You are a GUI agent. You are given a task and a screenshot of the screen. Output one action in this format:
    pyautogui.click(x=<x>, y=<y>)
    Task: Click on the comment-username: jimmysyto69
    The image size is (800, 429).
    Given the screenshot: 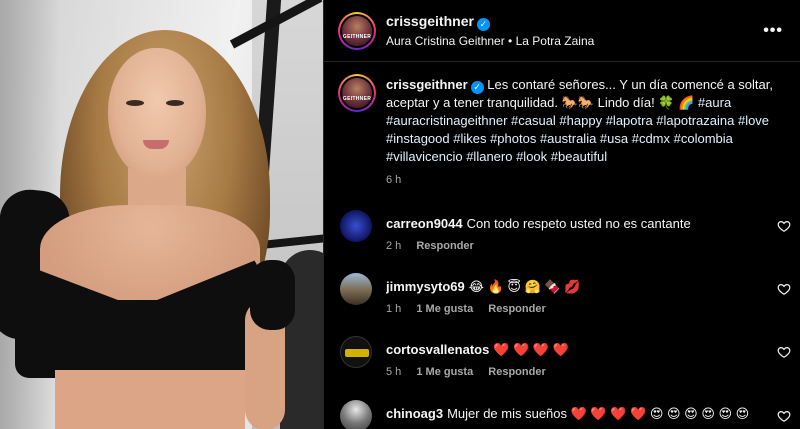 What is the action you would take?
    pyautogui.click(x=425, y=286)
    